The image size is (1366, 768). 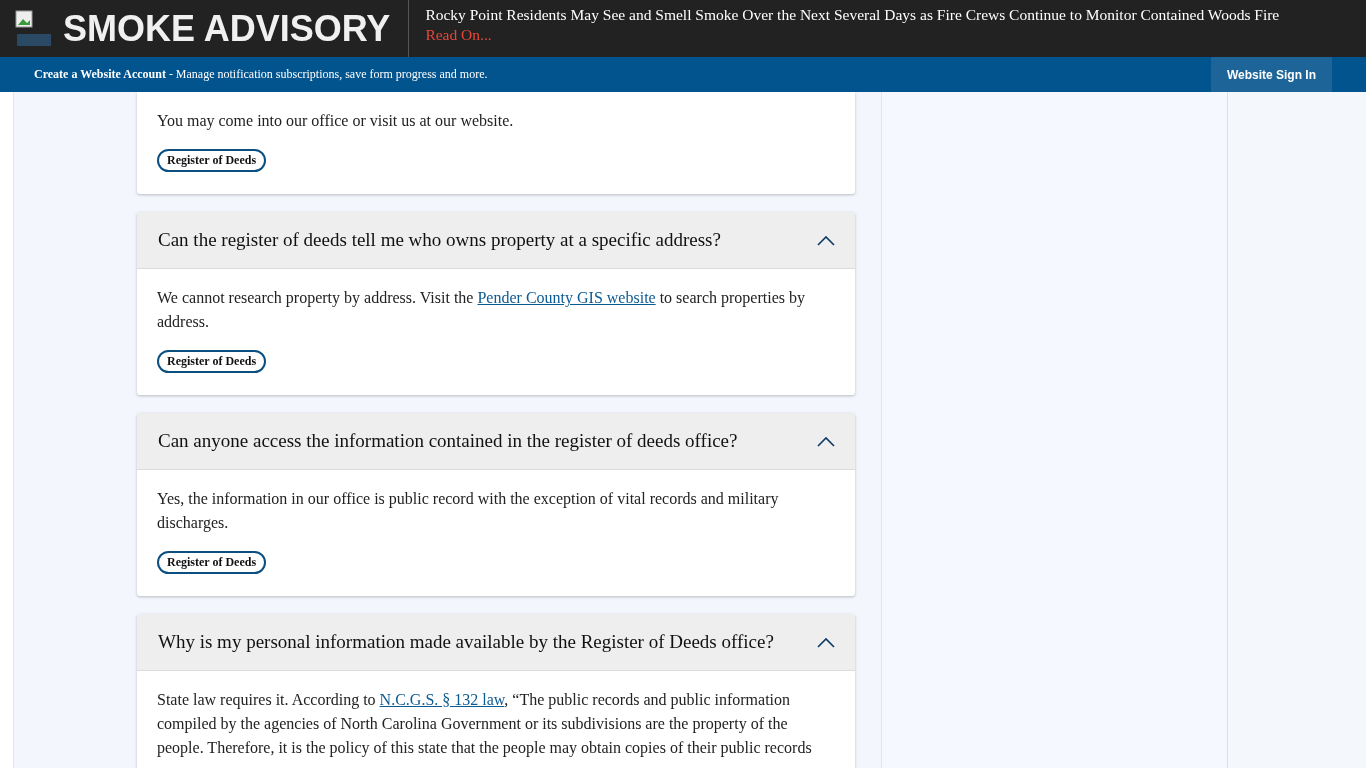 What do you see at coordinates (496, 441) in the screenshot?
I see `faq-question-header: Can anyone access the information contained in the register of deeds office?` at bounding box center [496, 441].